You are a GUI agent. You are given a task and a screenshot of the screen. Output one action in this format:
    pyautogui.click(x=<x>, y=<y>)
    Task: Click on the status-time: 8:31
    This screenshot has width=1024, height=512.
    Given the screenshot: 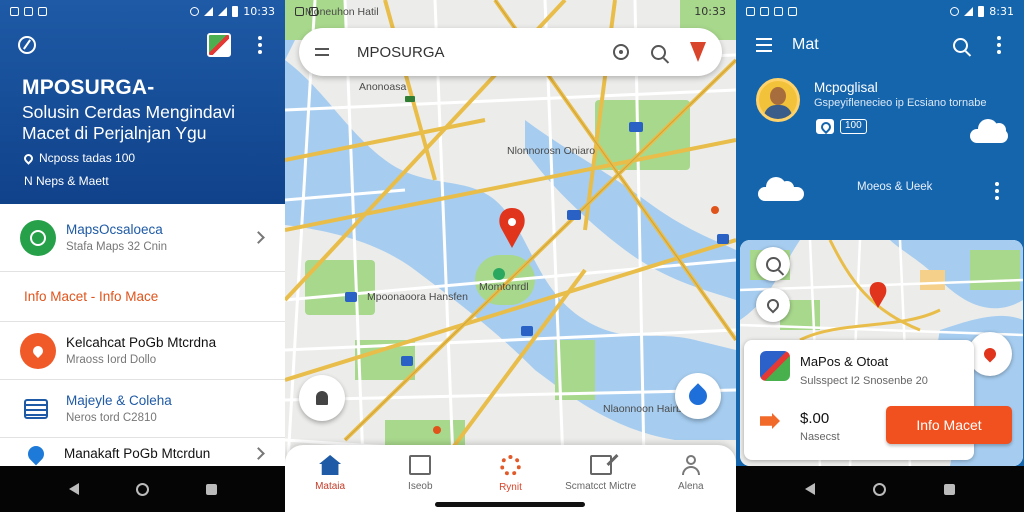 What is the action you would take?
    pyautogui.click(x=1001, y=11)
    